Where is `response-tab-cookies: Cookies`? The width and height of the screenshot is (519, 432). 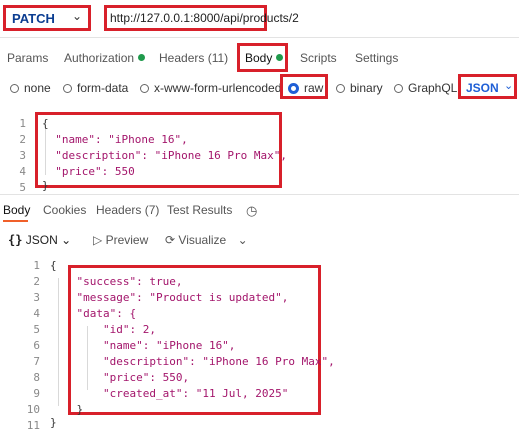 response-tab-cookies: Cookies is located at coordinates (64, 210).